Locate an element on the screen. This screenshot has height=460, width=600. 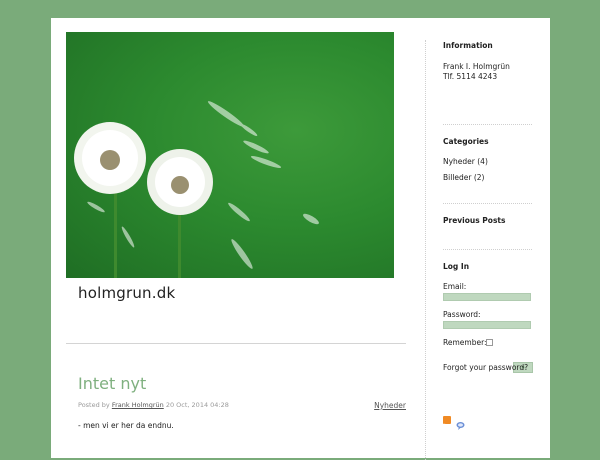
post-date: 20 Oct, 2014 04:28 is located at coordinates (197, 405).